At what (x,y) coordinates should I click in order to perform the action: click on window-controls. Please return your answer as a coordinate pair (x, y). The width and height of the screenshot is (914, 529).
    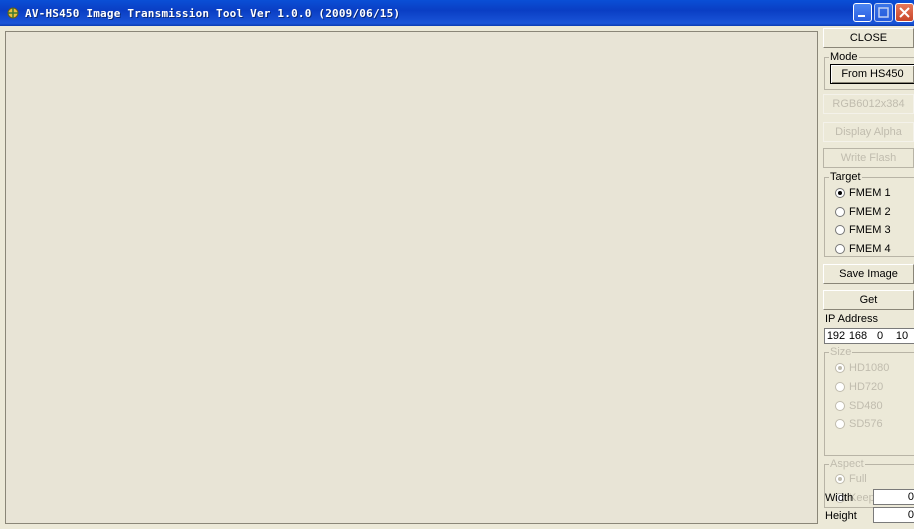
    Looking at the image, I should click on (883, 12).